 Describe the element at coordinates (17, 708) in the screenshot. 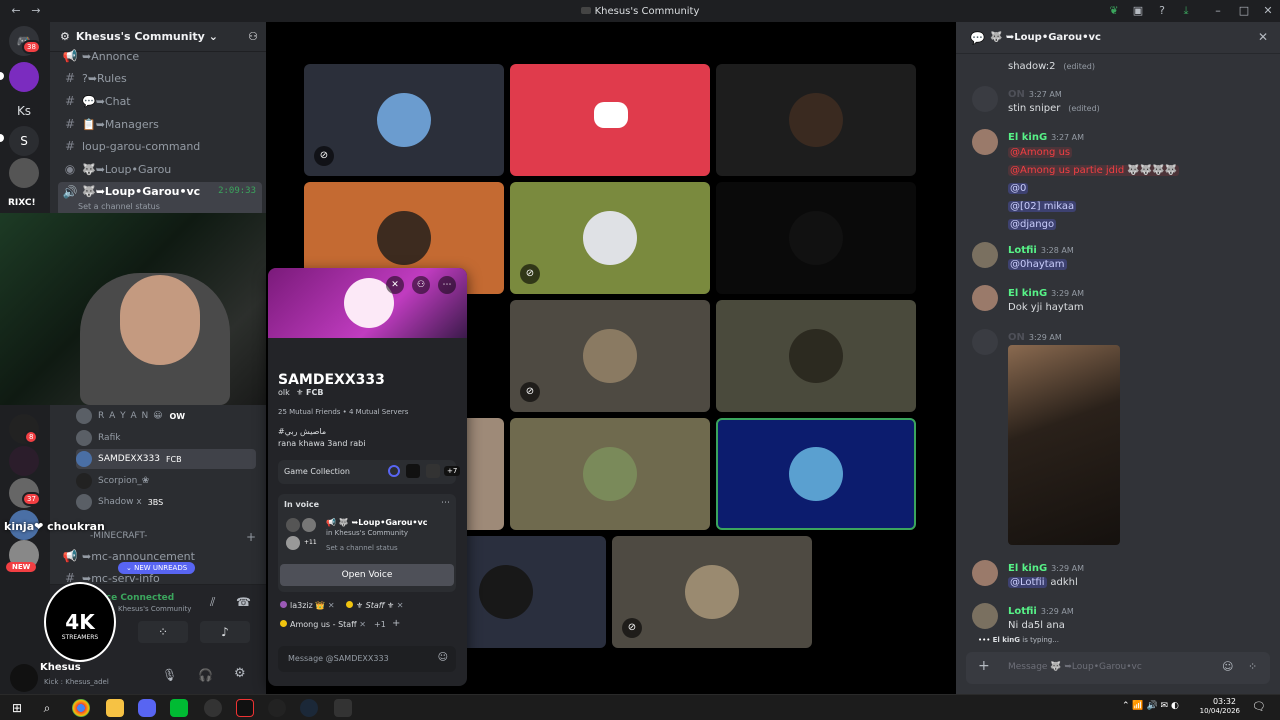

I see `windows-start-icon: ⊞` at that location.